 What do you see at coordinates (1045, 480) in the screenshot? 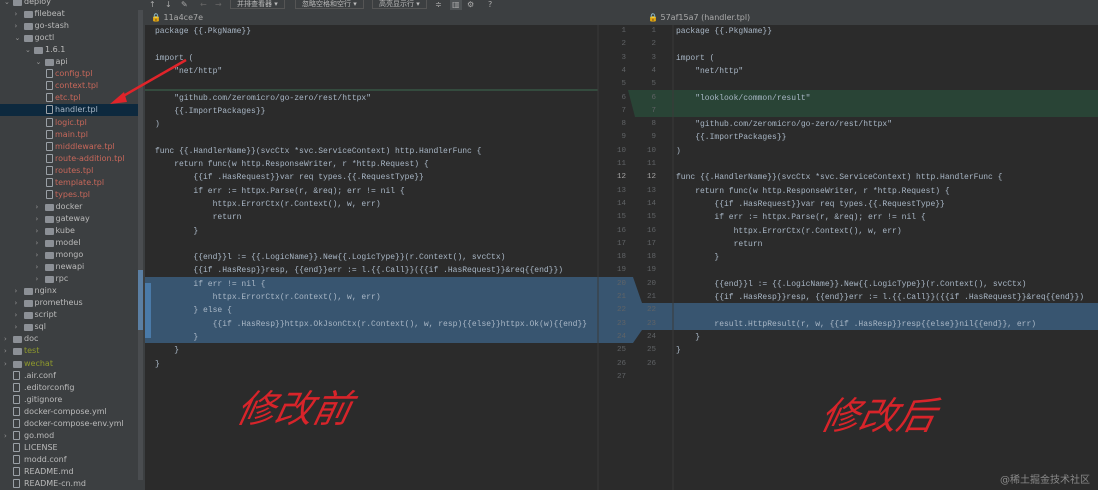
I see `watermark: @稀土掘金技术社区` at bounding box center [1045, 480].